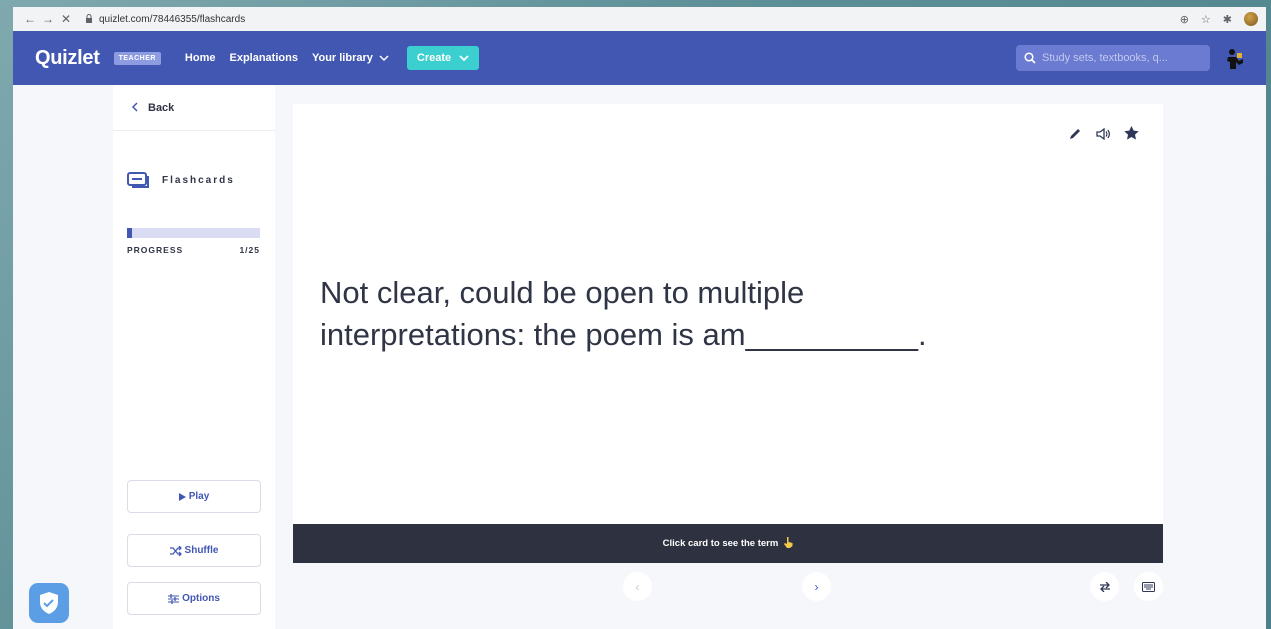  I want to click on progress-info: PROGRESS 1/25, so click(193, 250).